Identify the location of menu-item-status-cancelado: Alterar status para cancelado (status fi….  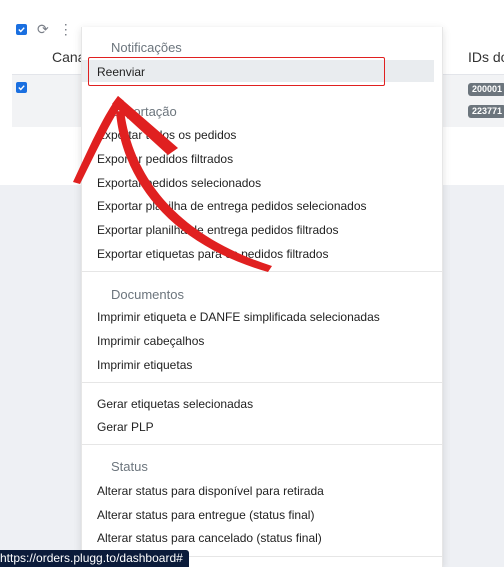
(209, 538).